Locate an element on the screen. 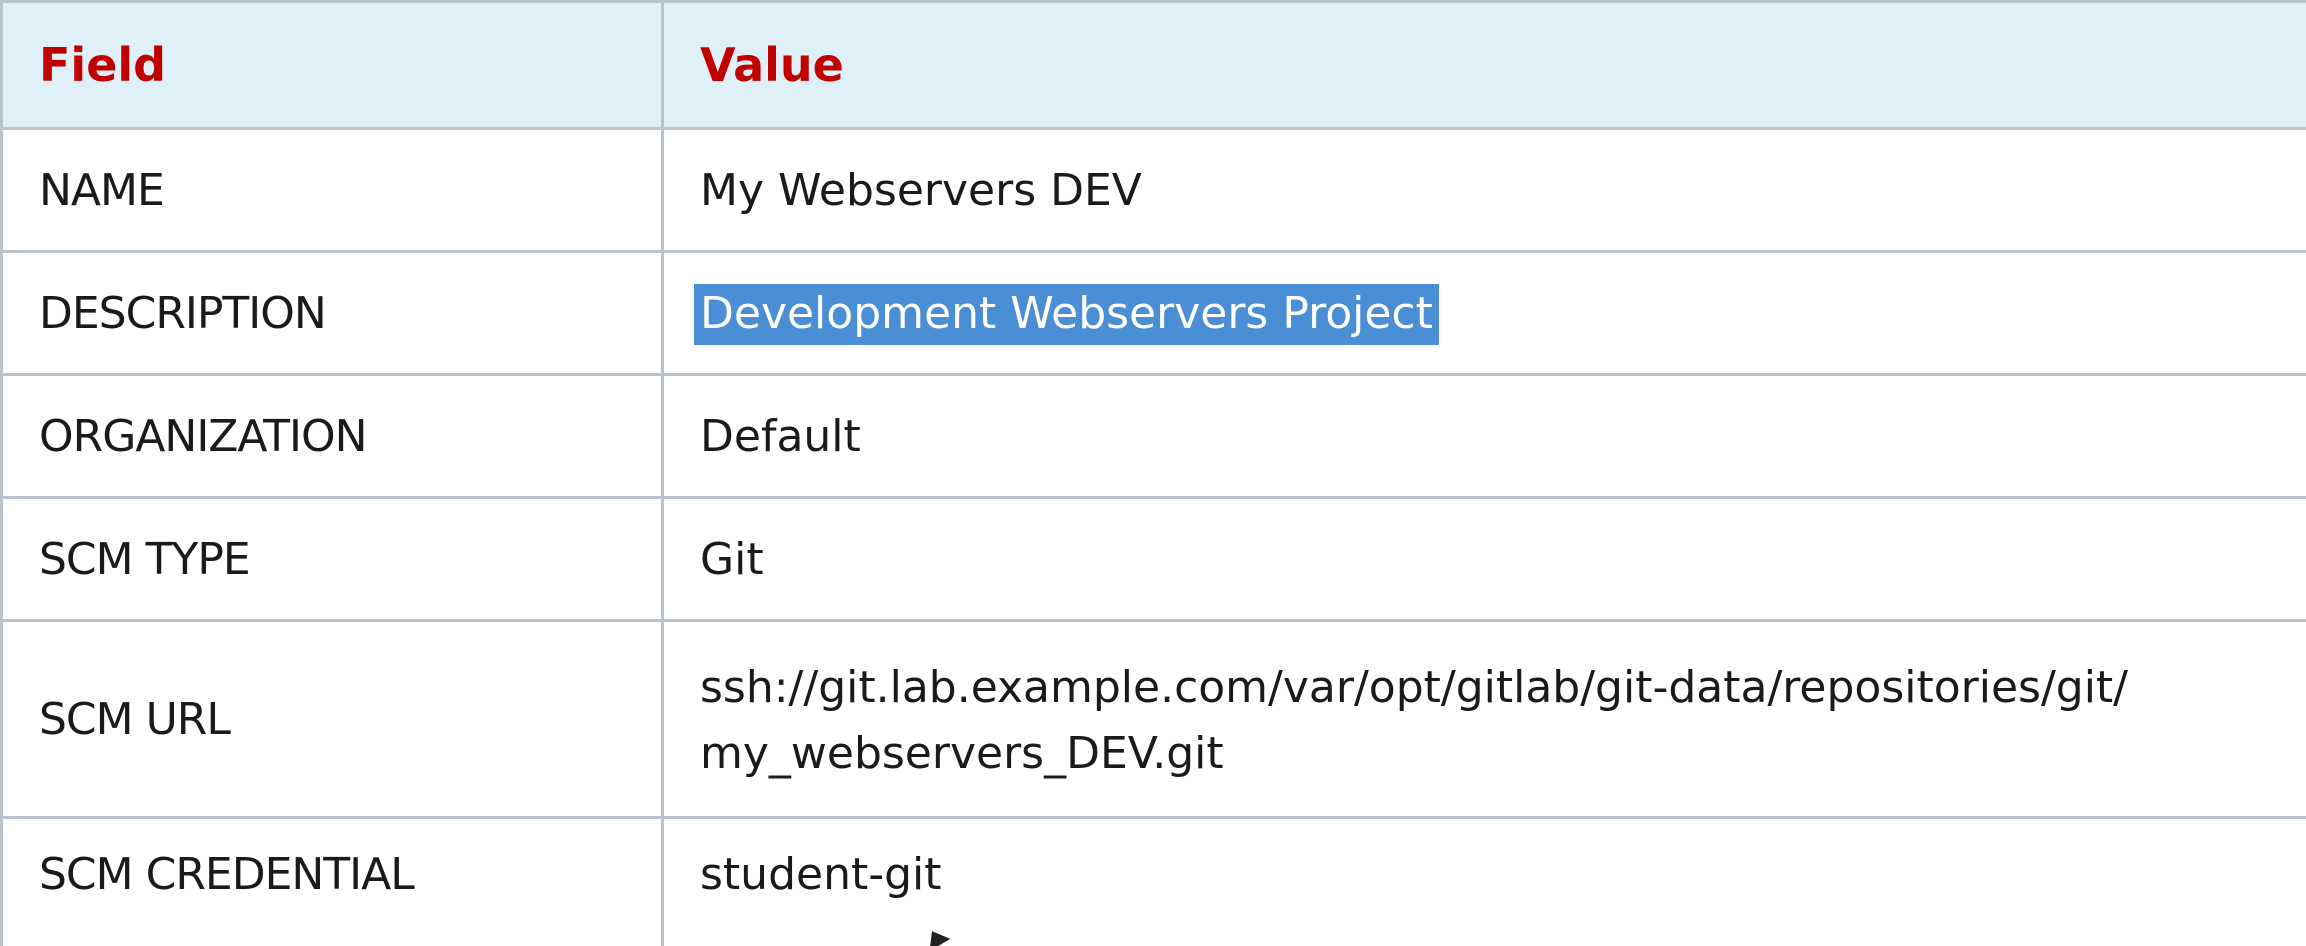 The height and width of the screenshot is (946, 2306). field-cell: SCM CREDENTIAL is located at coordinates (332, 881).